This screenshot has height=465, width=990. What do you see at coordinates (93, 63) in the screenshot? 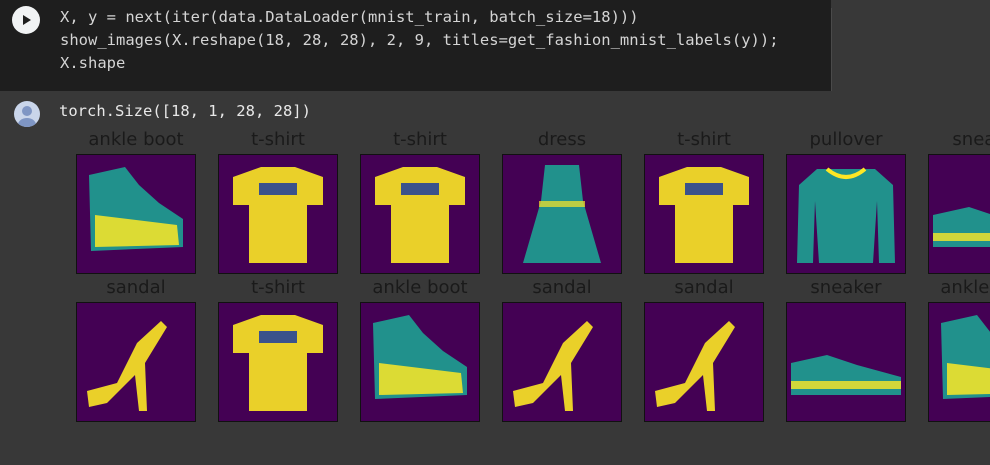
I see `code-line-3: X.shape` at bounding box center [93, 63].